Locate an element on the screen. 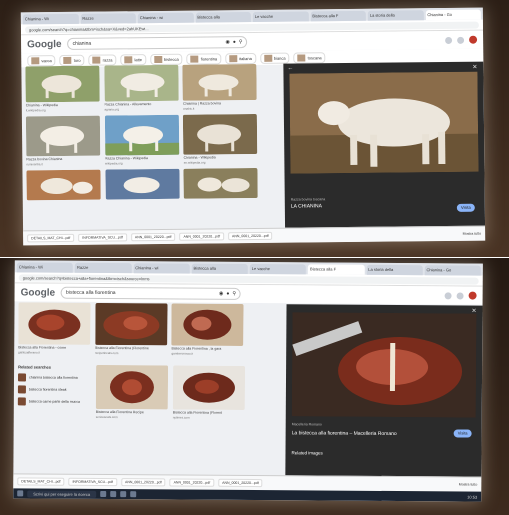 Image resolution: width=509 pixels, height=515 pixels. filter-chip: latte is located at coordinates (133, 59).